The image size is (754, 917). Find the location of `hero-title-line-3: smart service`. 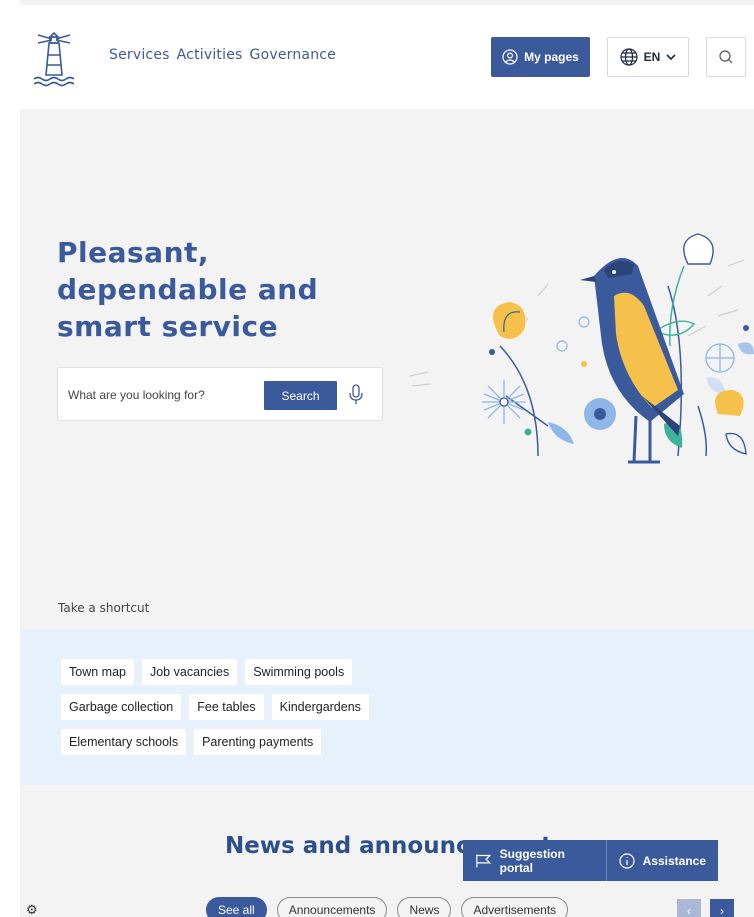

hero-title-line-3: smart service is located at coordinates (168, 326).